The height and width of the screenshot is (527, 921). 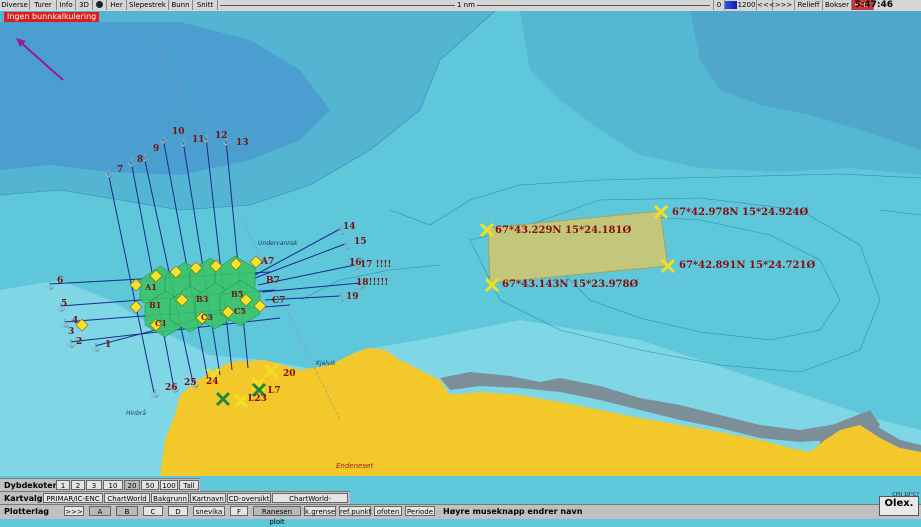 What do you see at coordinates (420, 511) in the screenshot?
I see `plotter-layer-periode: Periode` at bounding box center [420, 511].